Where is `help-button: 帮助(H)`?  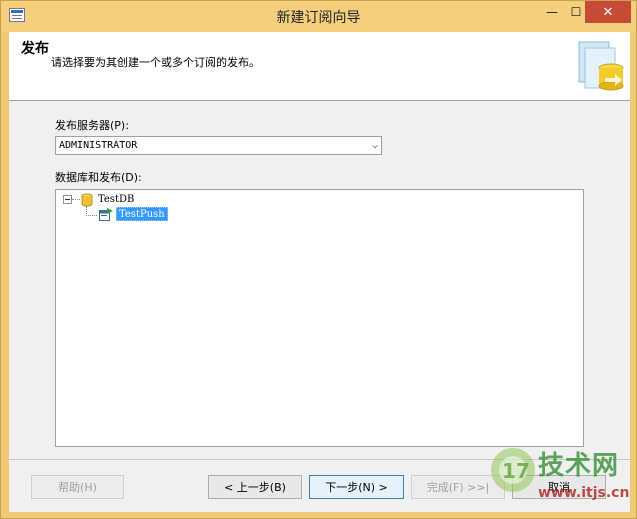
help-button: 帮助(H) is located at coordinates (77, 487).